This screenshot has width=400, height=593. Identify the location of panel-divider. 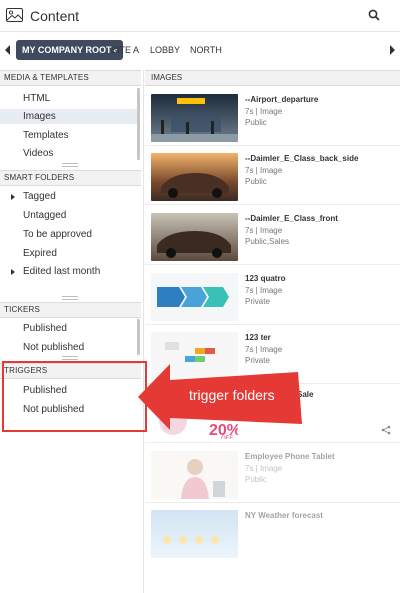
(143, 331).